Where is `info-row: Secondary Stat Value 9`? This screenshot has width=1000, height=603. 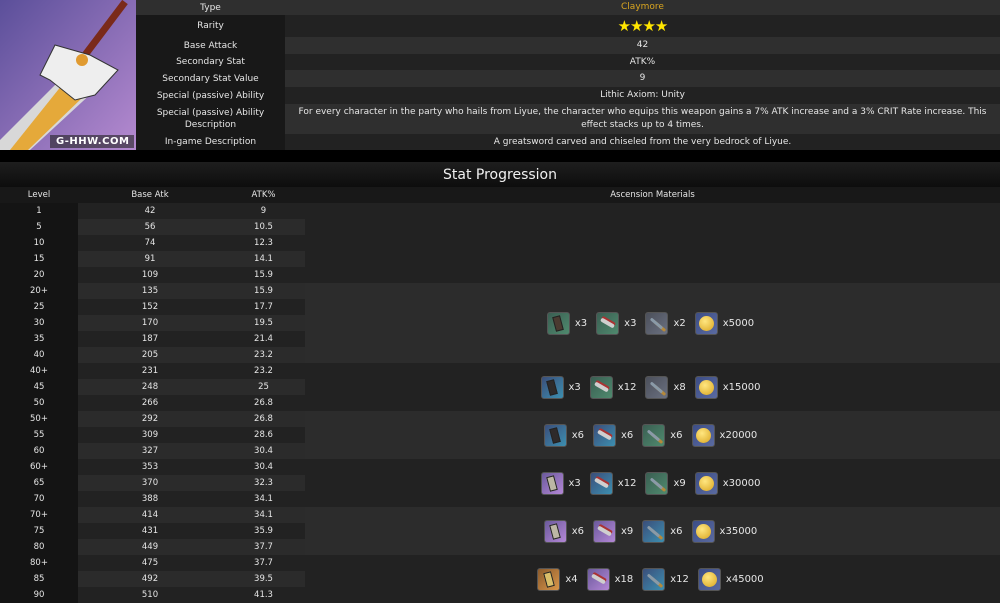 info-row: Secondary Stat Value 9 is located at coordinates (568, 78).